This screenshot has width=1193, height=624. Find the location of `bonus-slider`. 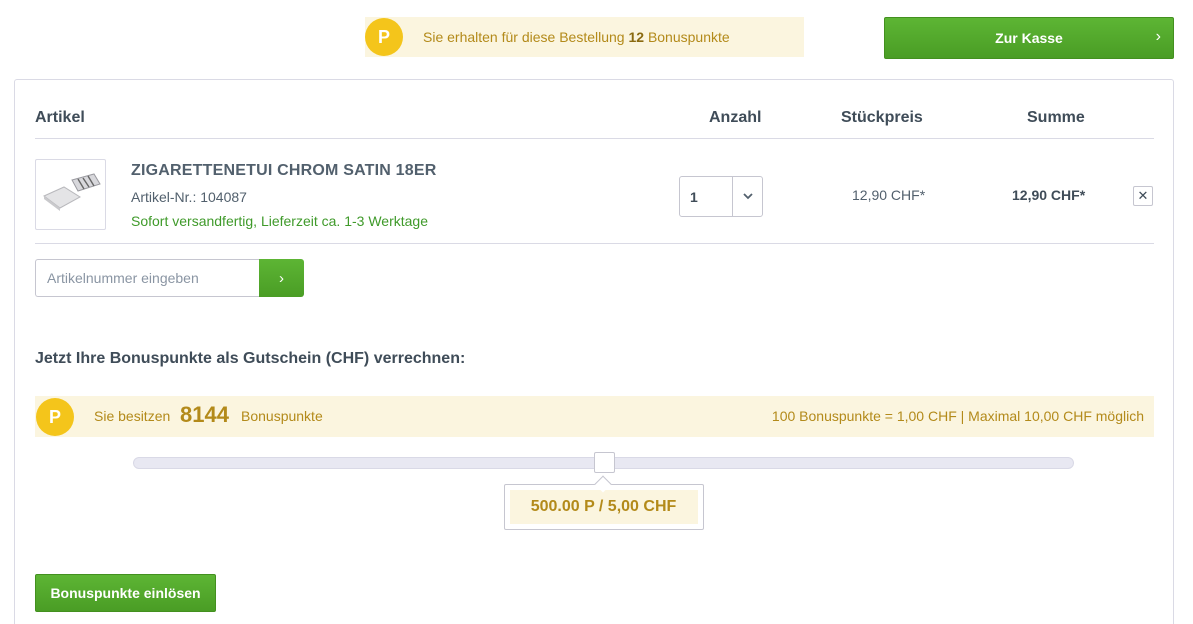

bonus-slider is located at coordinates (603, 462).